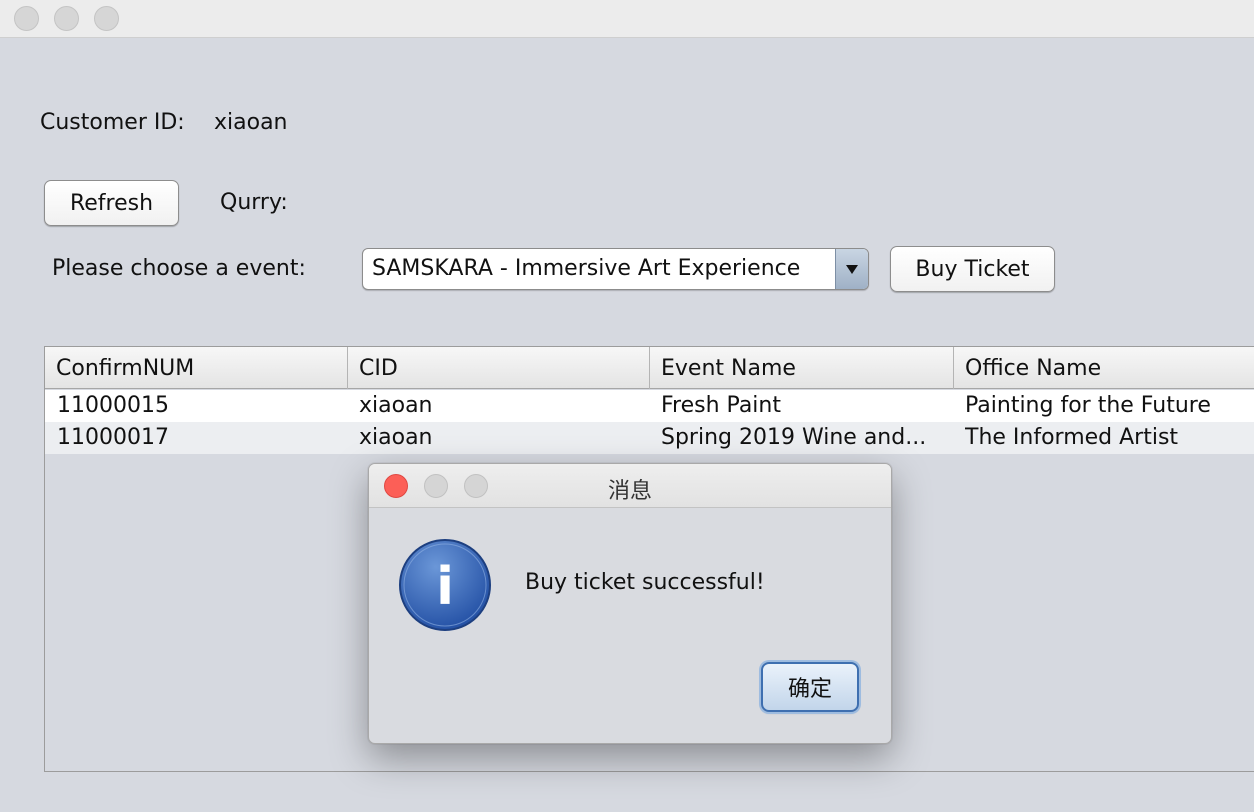  What do you see at coordinates (721, 405) in the screenshot?
I see `cell-event-name: Fresh Paint` at bounding box center [721, 405].